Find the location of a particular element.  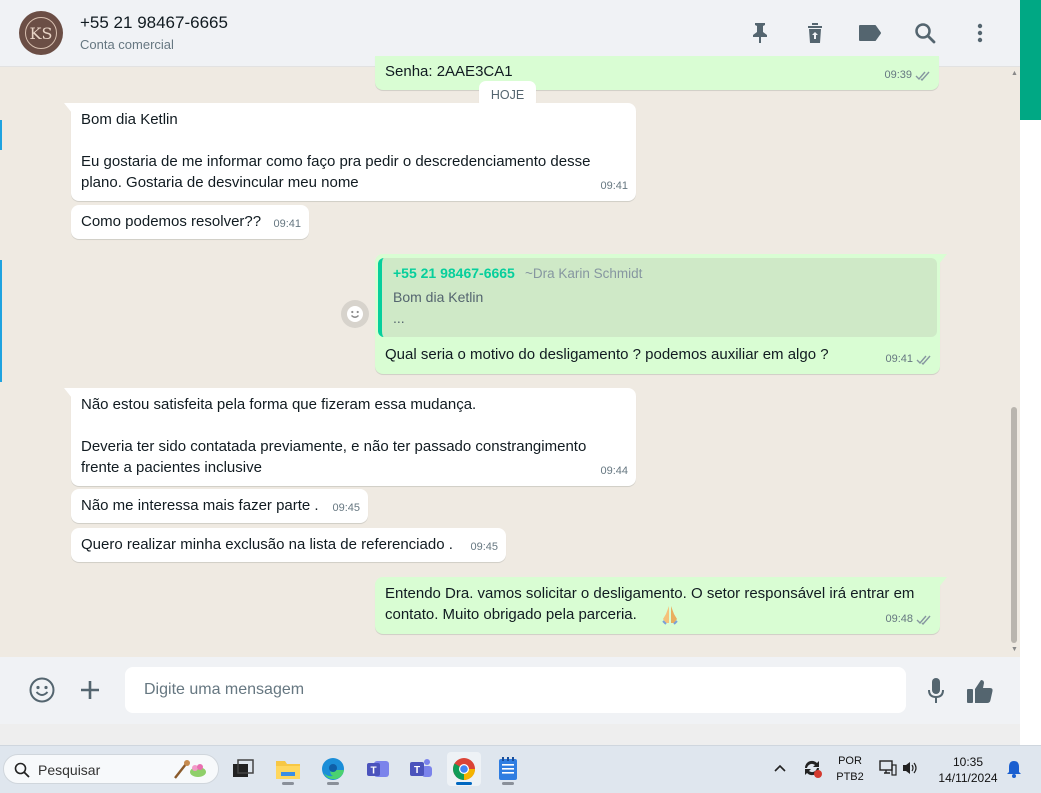

background-window-strip is located at coordinates (1030, 372).